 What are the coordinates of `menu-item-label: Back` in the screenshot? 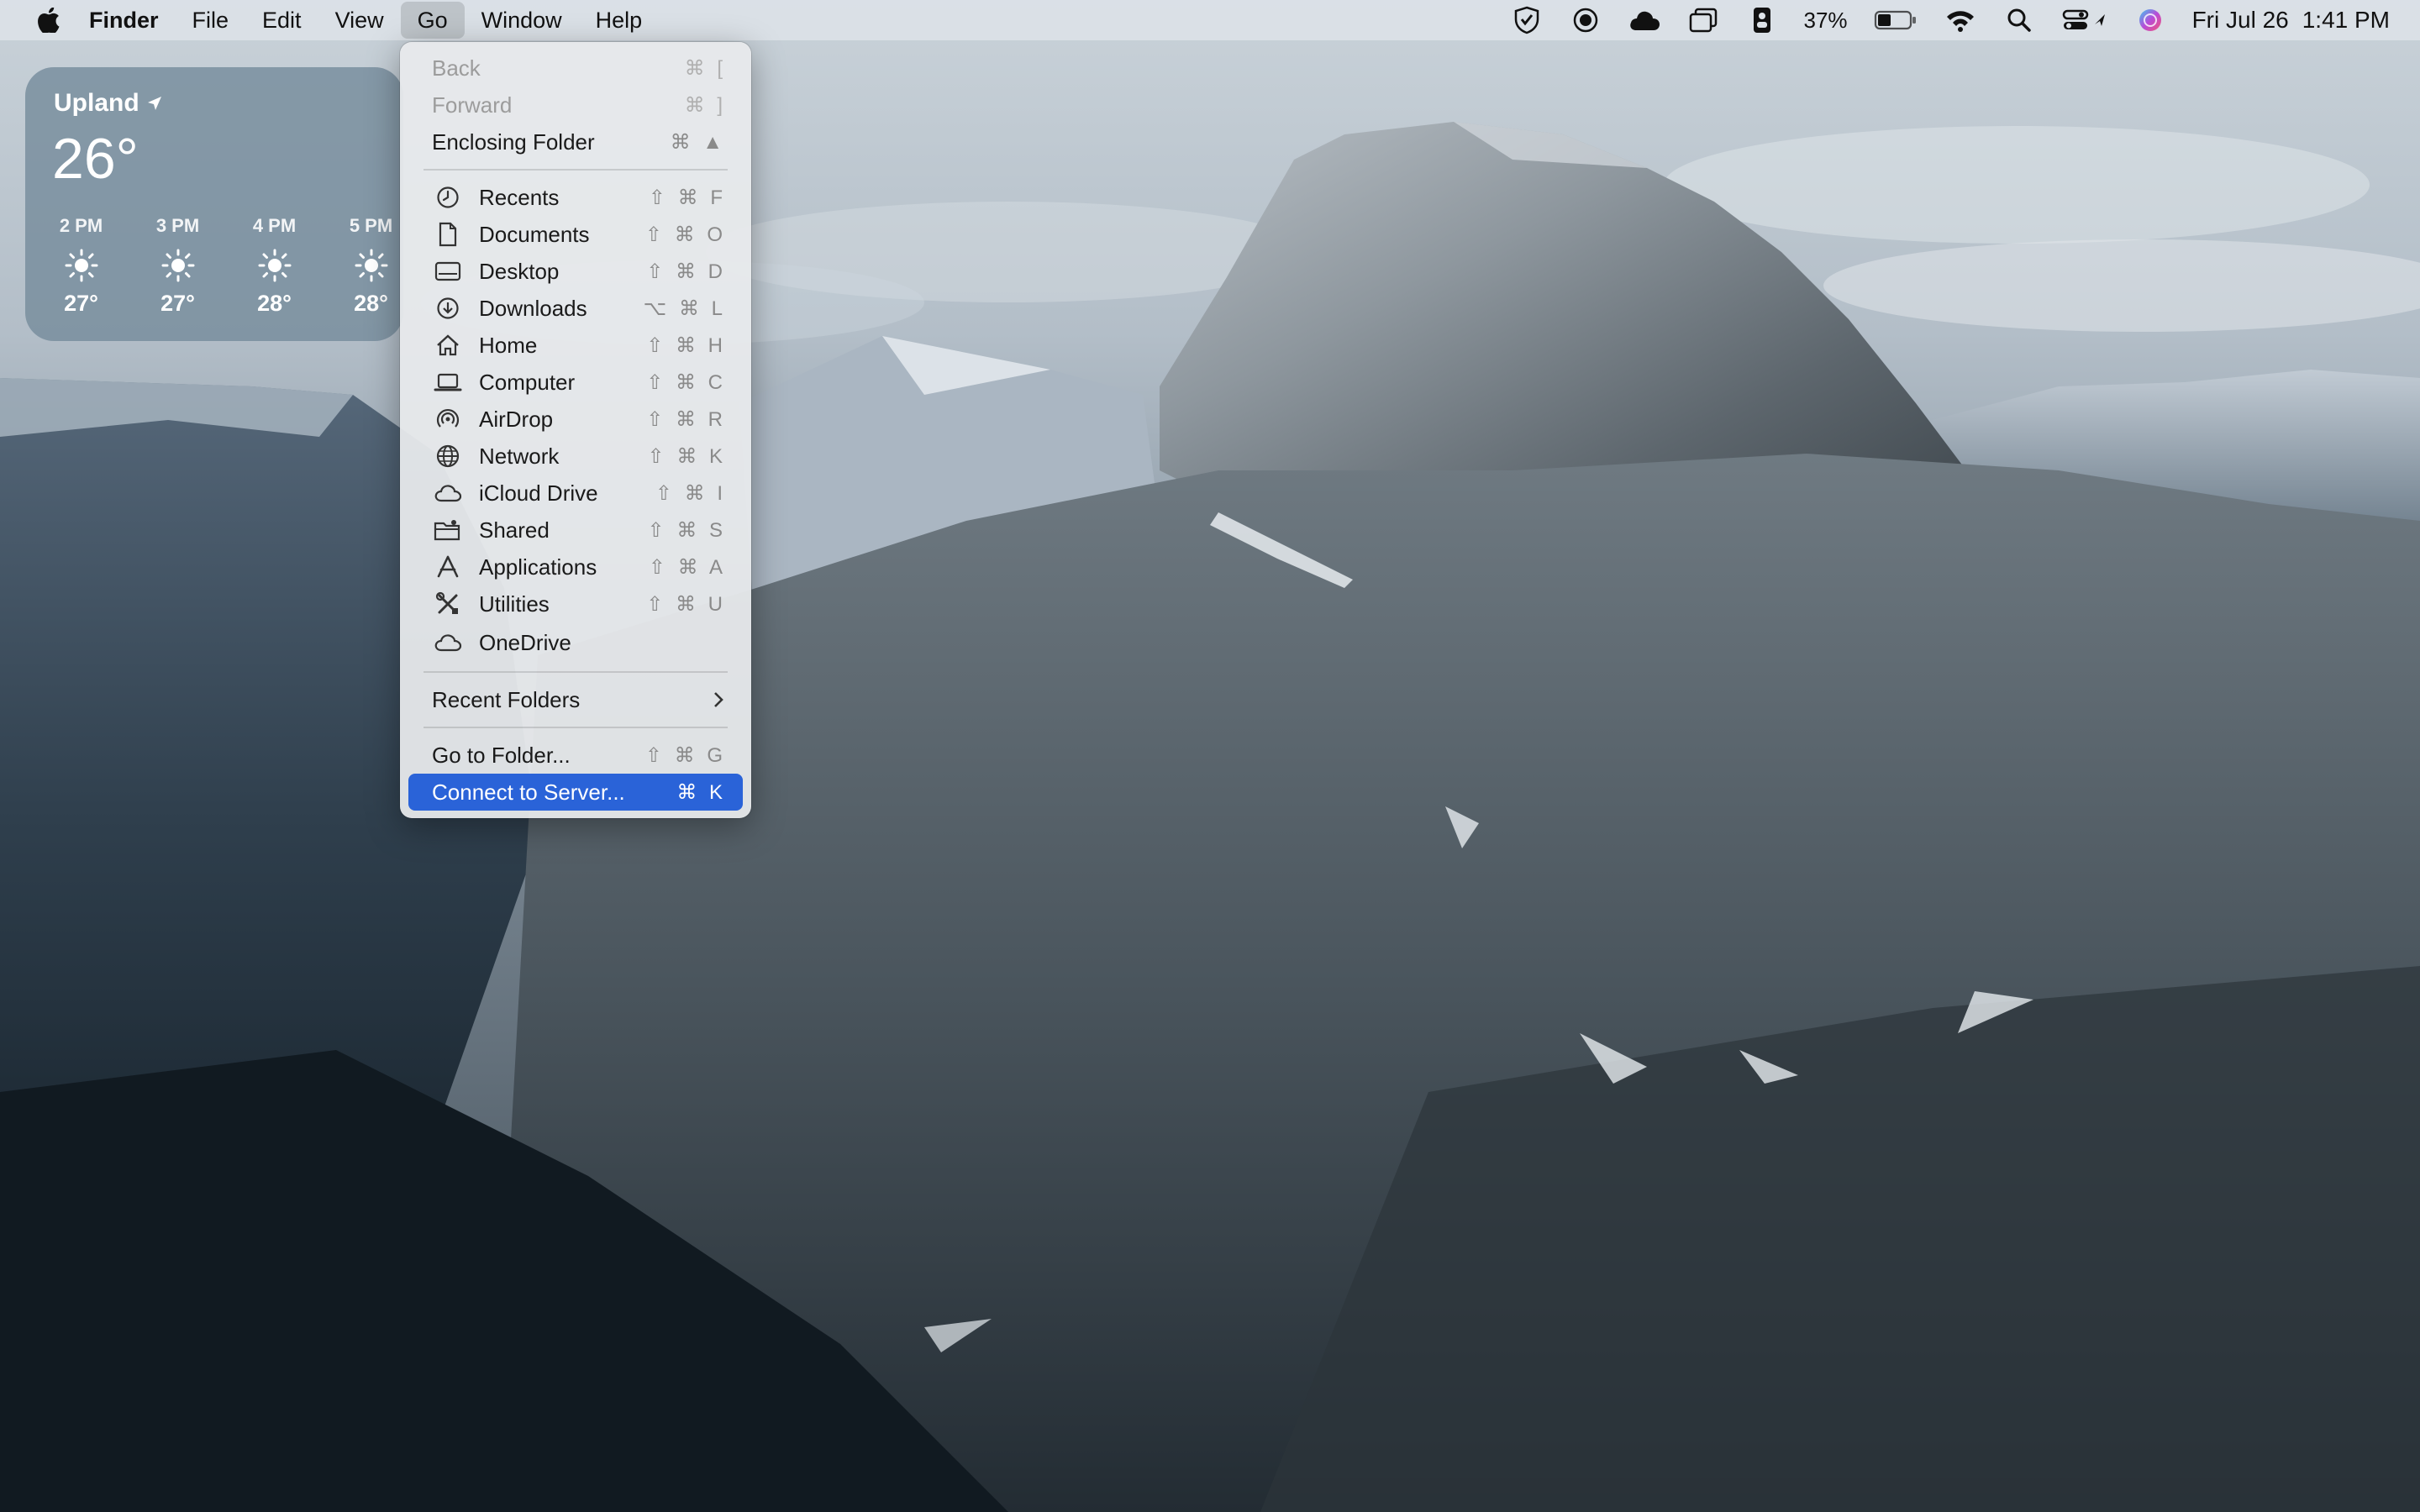 It's located at (456, 68).